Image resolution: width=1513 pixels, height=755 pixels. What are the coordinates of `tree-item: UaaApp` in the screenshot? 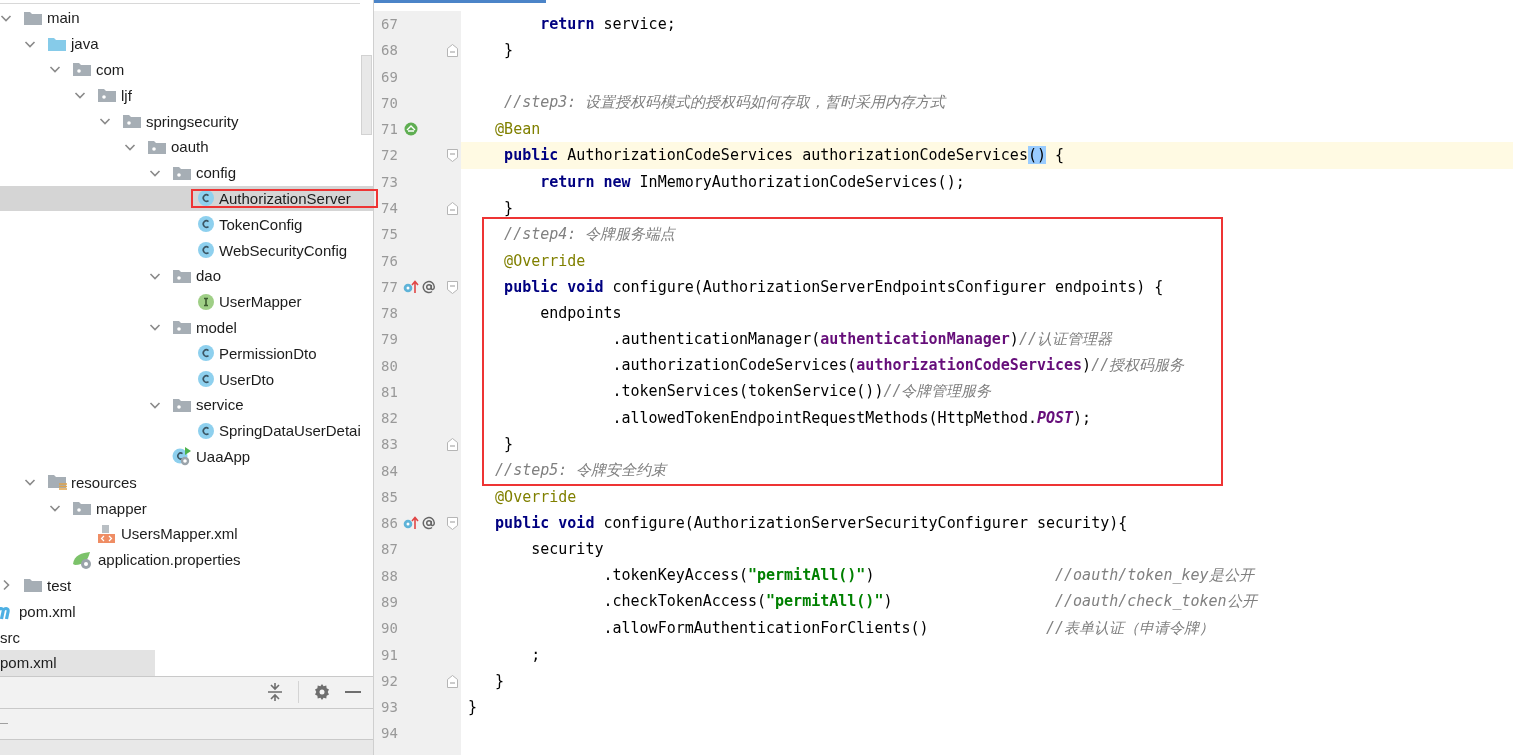 It's located at (186, 456).